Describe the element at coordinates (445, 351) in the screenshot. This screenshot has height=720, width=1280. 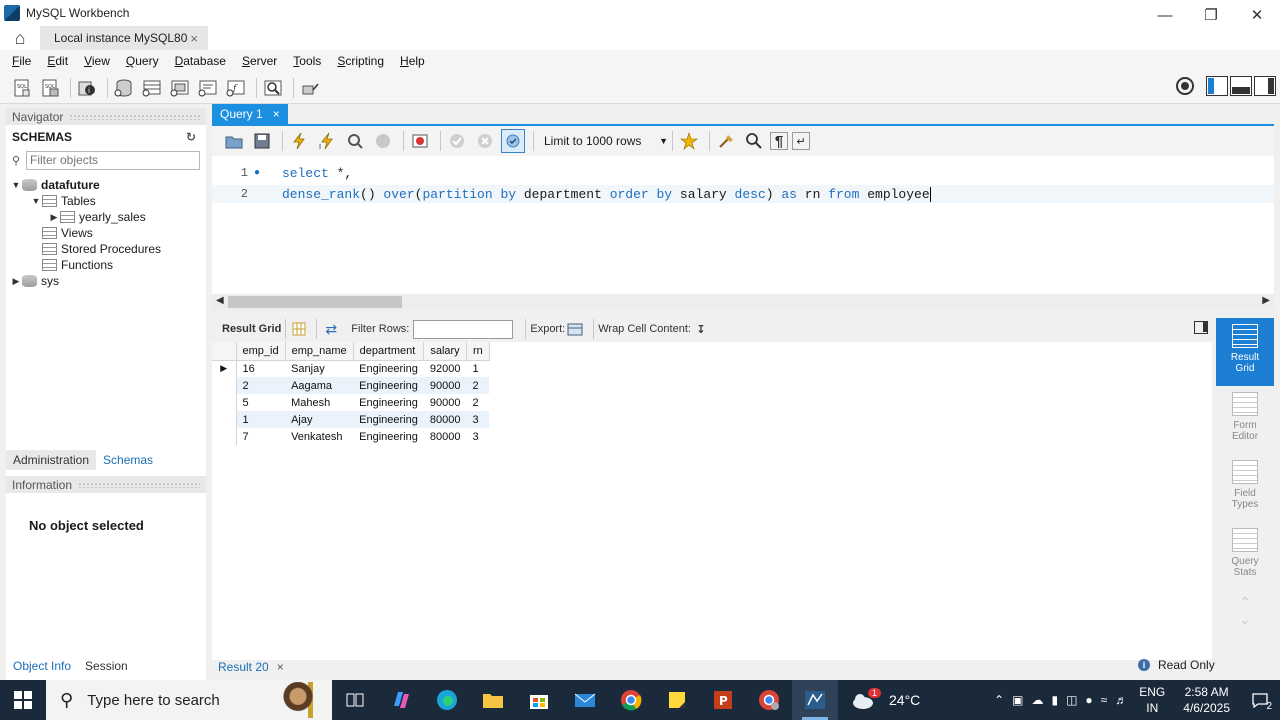
I see `column-header-salary: salary` at that location.